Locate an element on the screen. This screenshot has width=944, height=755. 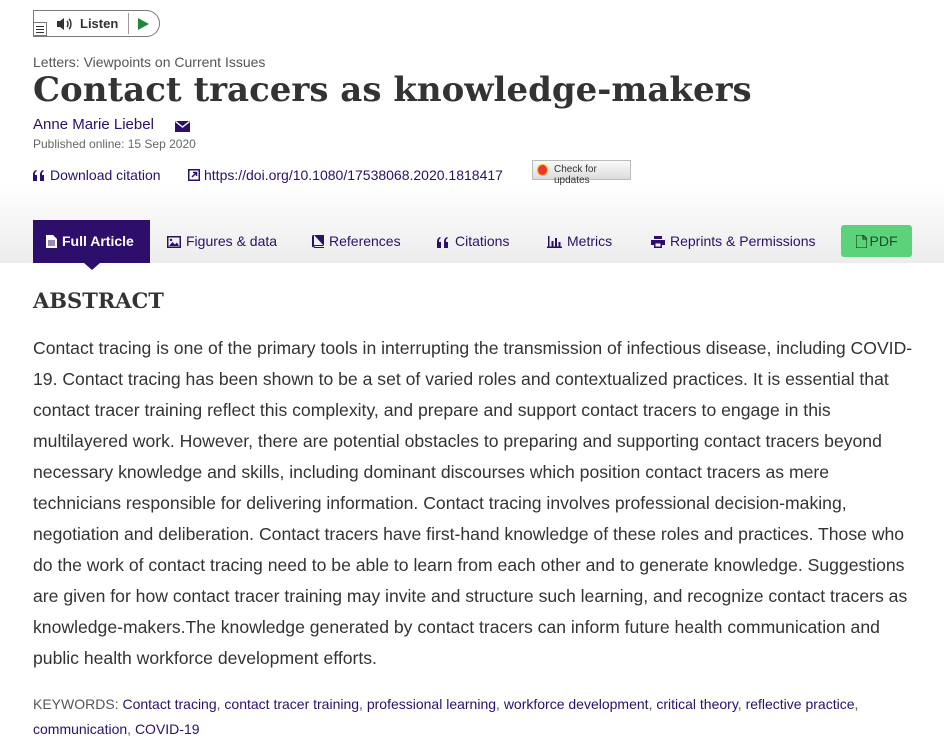
keyword-link: professional learning is located at coordinates (431, 704).